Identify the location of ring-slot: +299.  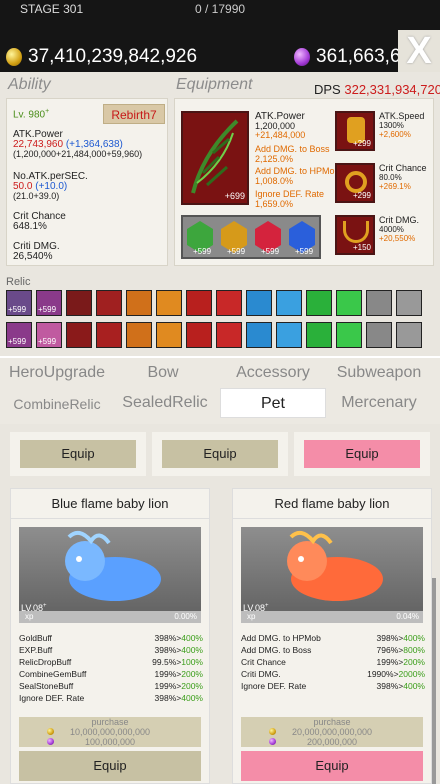
(355, 183).